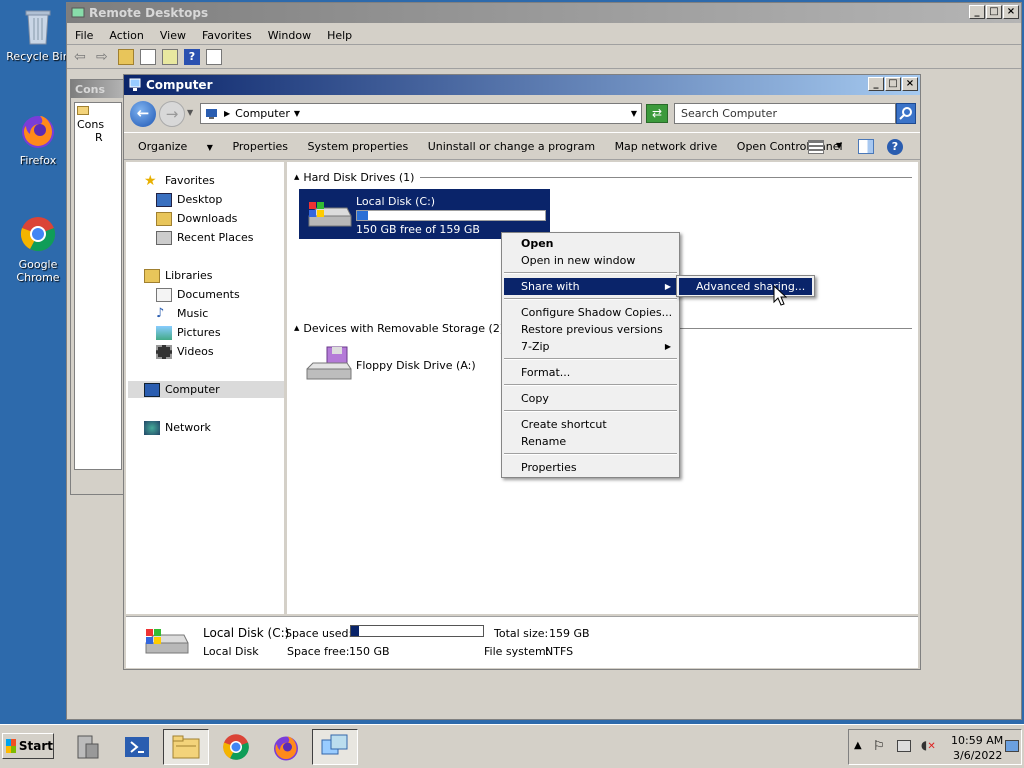  What do you see at coordinates (164, 351) in the screenshot?
I see `videos-icon` at bounding box center [164, 351].